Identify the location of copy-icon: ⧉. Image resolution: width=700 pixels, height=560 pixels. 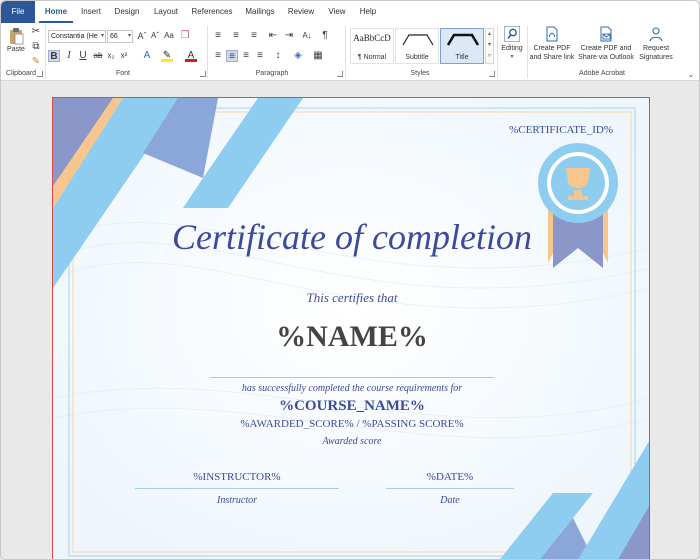
(36, 47).